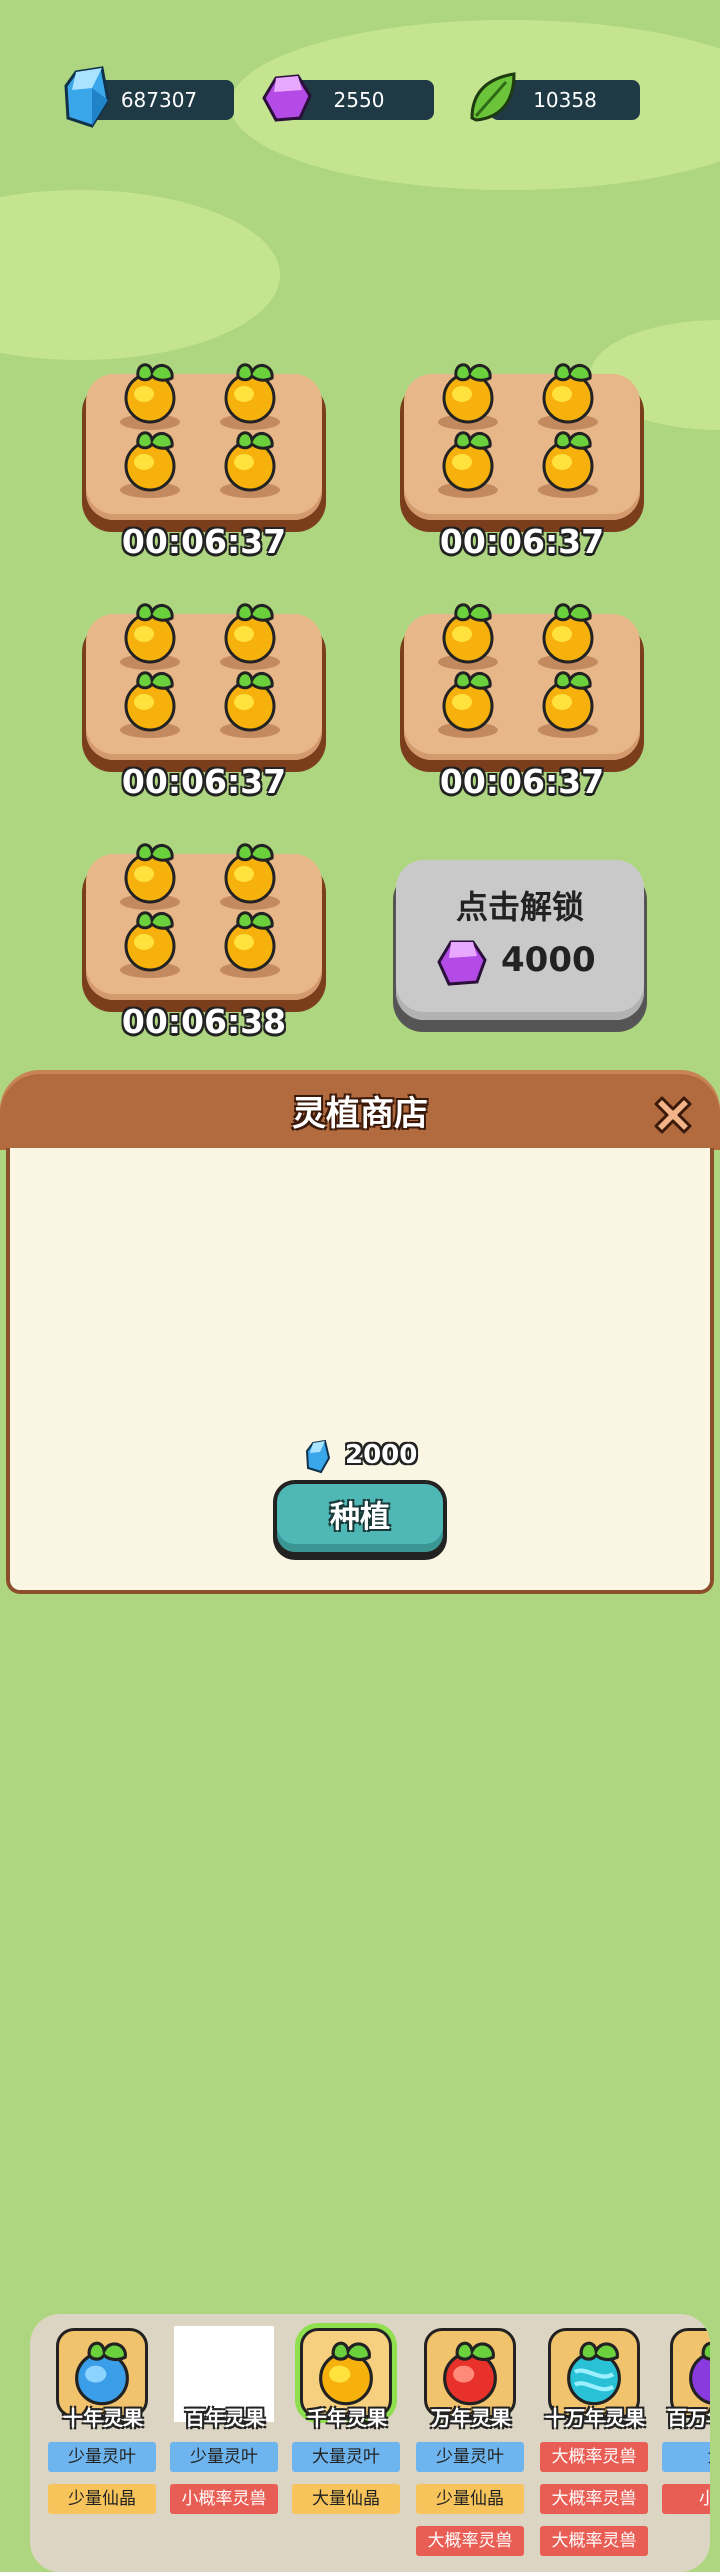 This screenshot has height=2572, width=720. Describe the element at coordinates (595, 2418) in the screenshot. I see `item-name: 十万年灵果` at that location.